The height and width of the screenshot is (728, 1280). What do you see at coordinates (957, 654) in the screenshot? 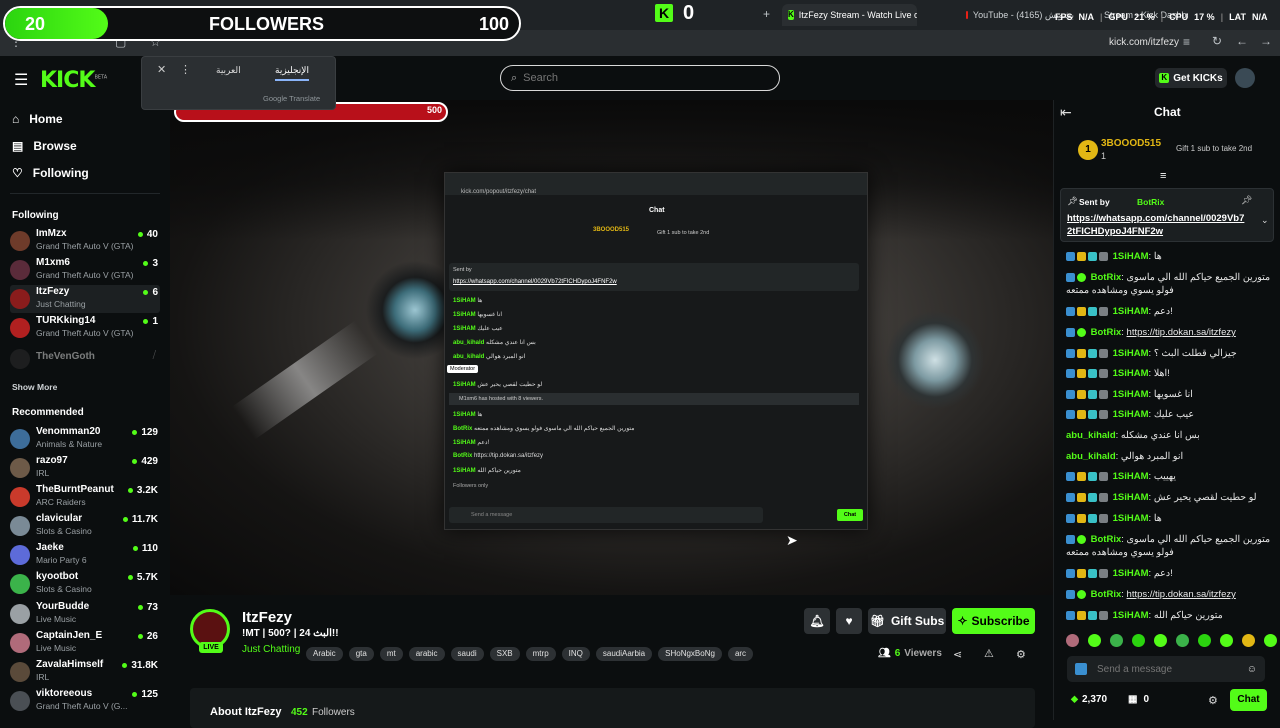
I see `share-icon: ⋖` at bounding box center [957, 654].